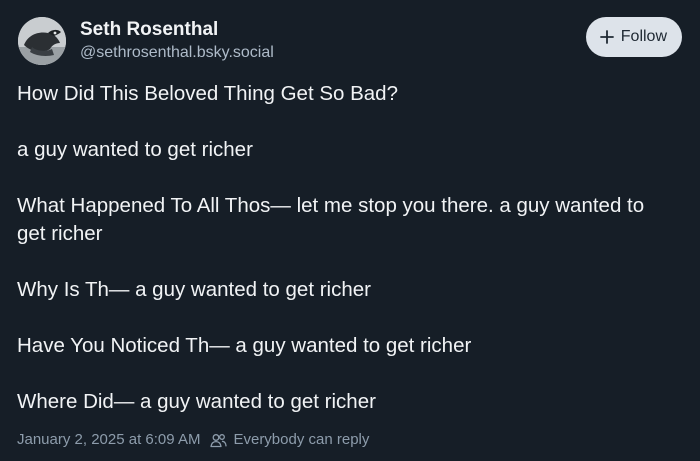 This screenshot has height=461, width=700. What do you see at coordinates (177, 53) in the screenshot?
I see `author-handle: @sethrosenthal.bsky.social` at bounding box center [177, 53].